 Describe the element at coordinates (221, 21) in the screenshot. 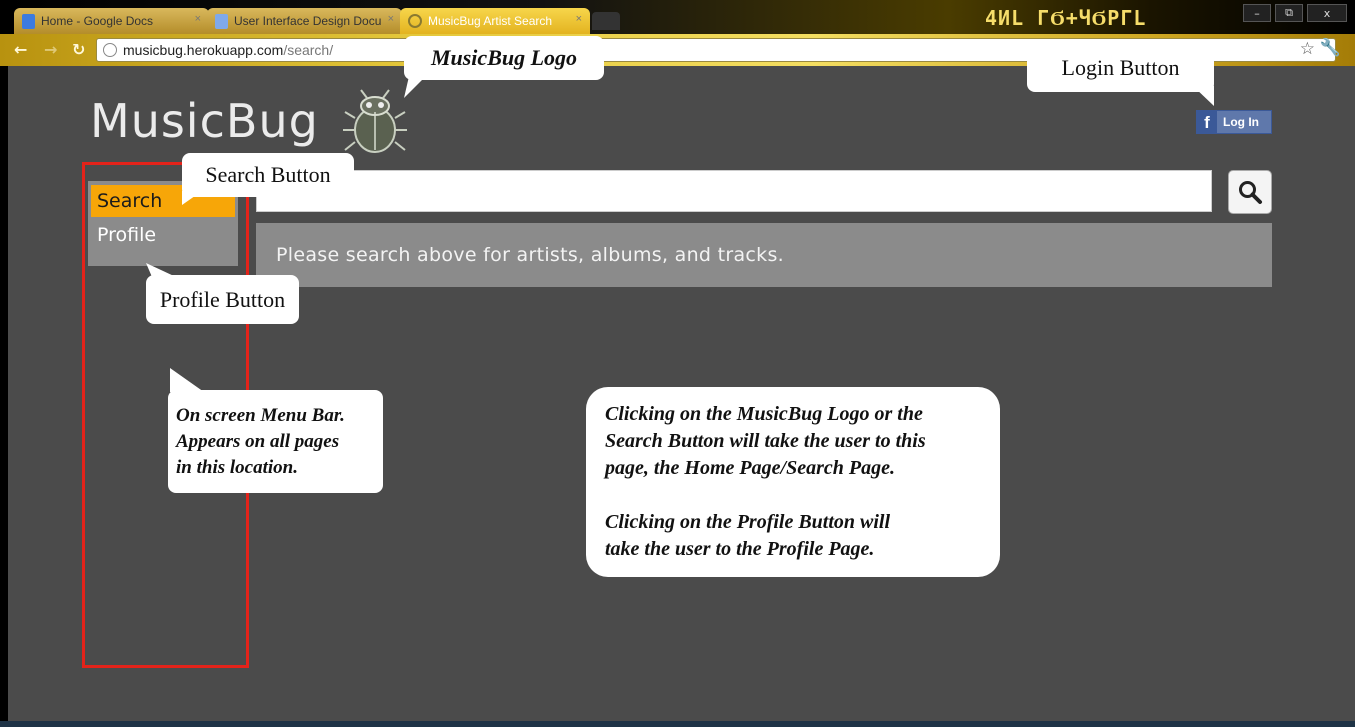

I see `google-doc-icon` at that location.